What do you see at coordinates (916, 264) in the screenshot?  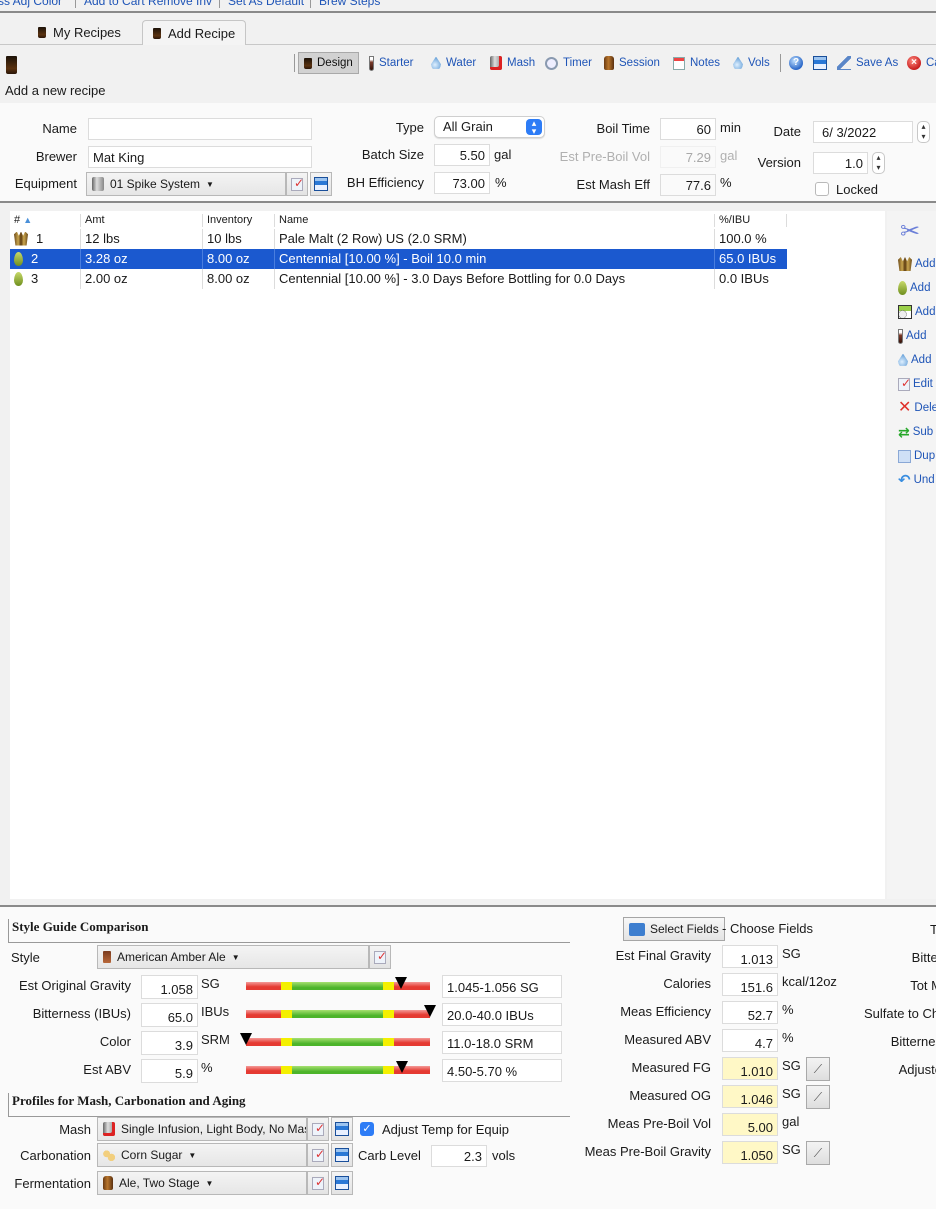 I see `side-action-add-0: Add` at bounding box center [916, 264].